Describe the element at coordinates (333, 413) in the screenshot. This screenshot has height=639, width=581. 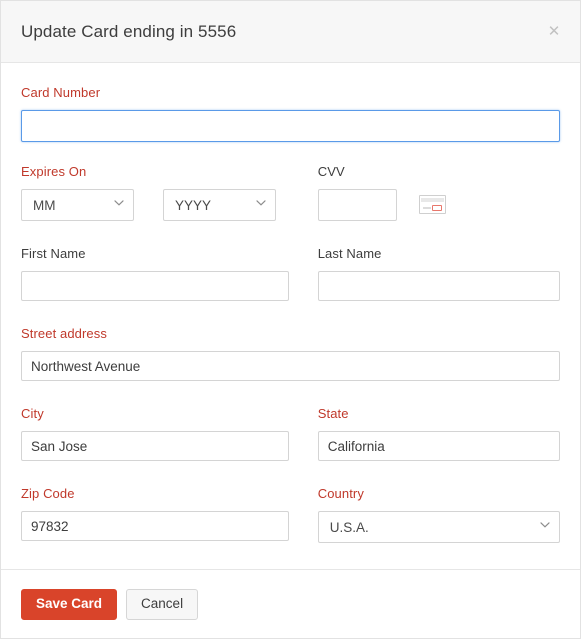
I see `state-label: State` at that location.